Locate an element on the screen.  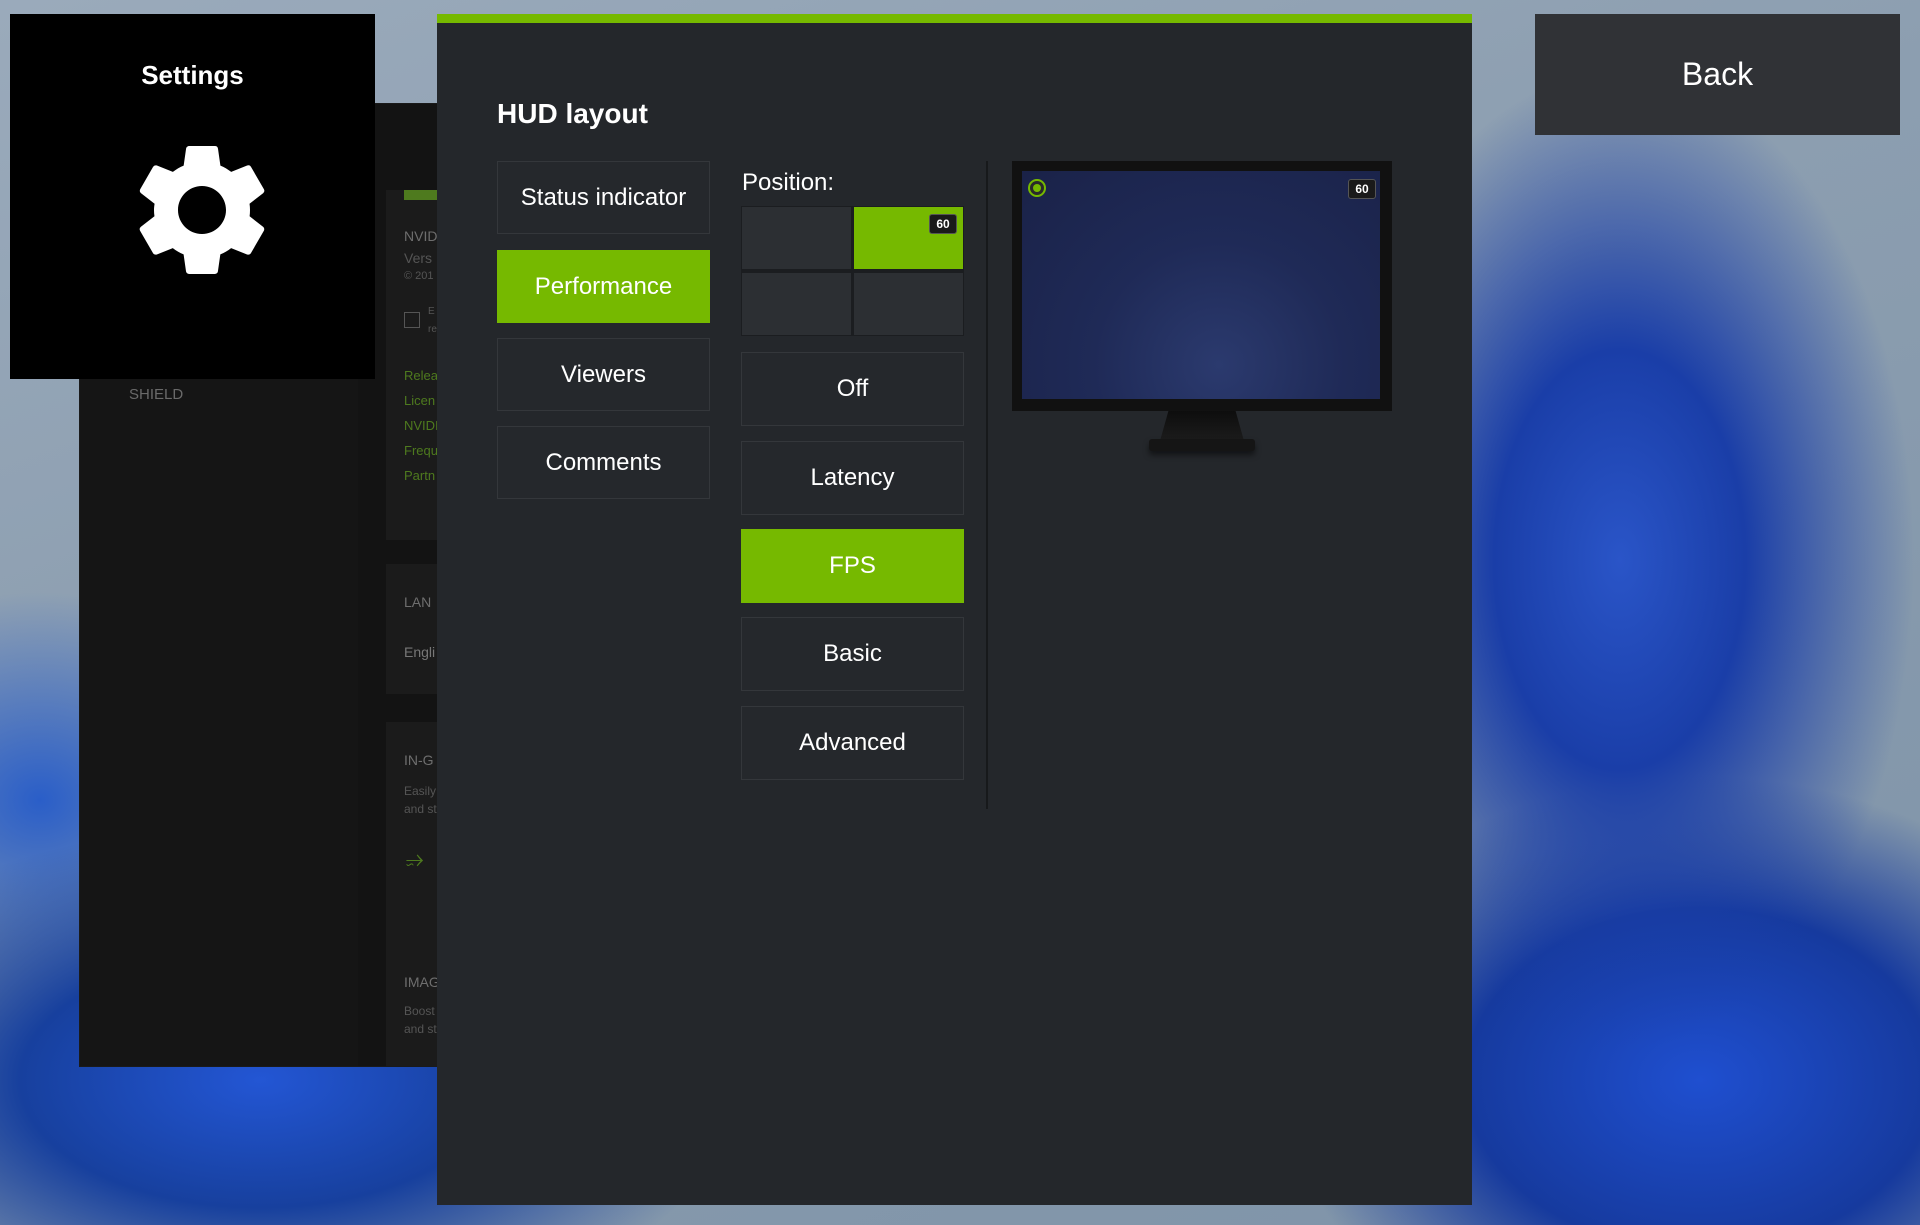
category-status-indicator: Status indicator is located at coordinates (603, 197).